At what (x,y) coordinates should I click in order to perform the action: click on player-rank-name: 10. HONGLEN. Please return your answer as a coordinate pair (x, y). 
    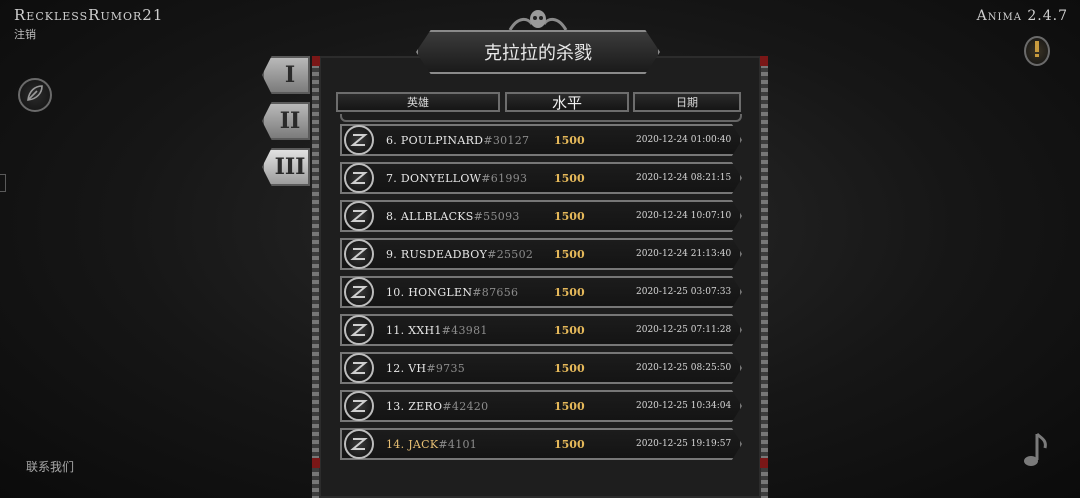
    Looking at the image, I should click on (429, 292).